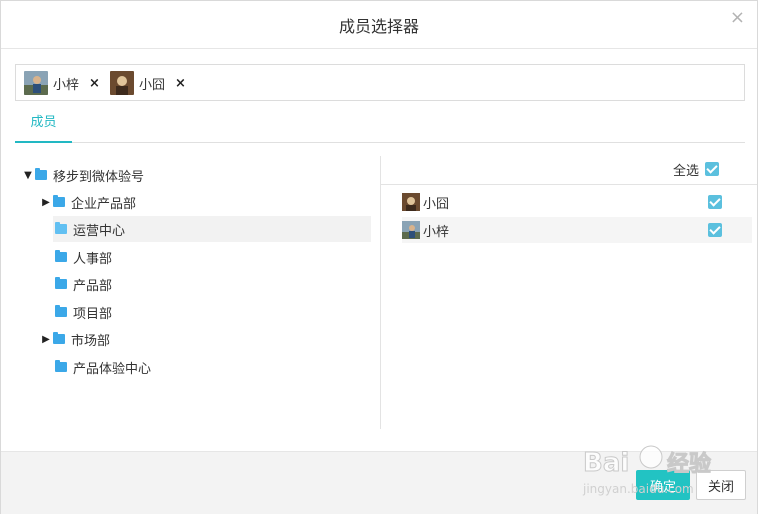 The width and height of the screenshot is (758, 514). I want to click on tree-label: 市场部, so click(91, 341).